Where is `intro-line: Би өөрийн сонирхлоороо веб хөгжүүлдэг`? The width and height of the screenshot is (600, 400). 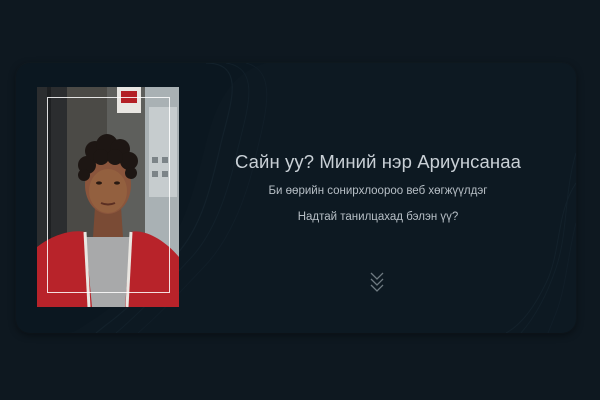 intro-line: Би өөрийн сонирхлоороо веб хөгжүүлдэг is located at coordinates (378, 191).